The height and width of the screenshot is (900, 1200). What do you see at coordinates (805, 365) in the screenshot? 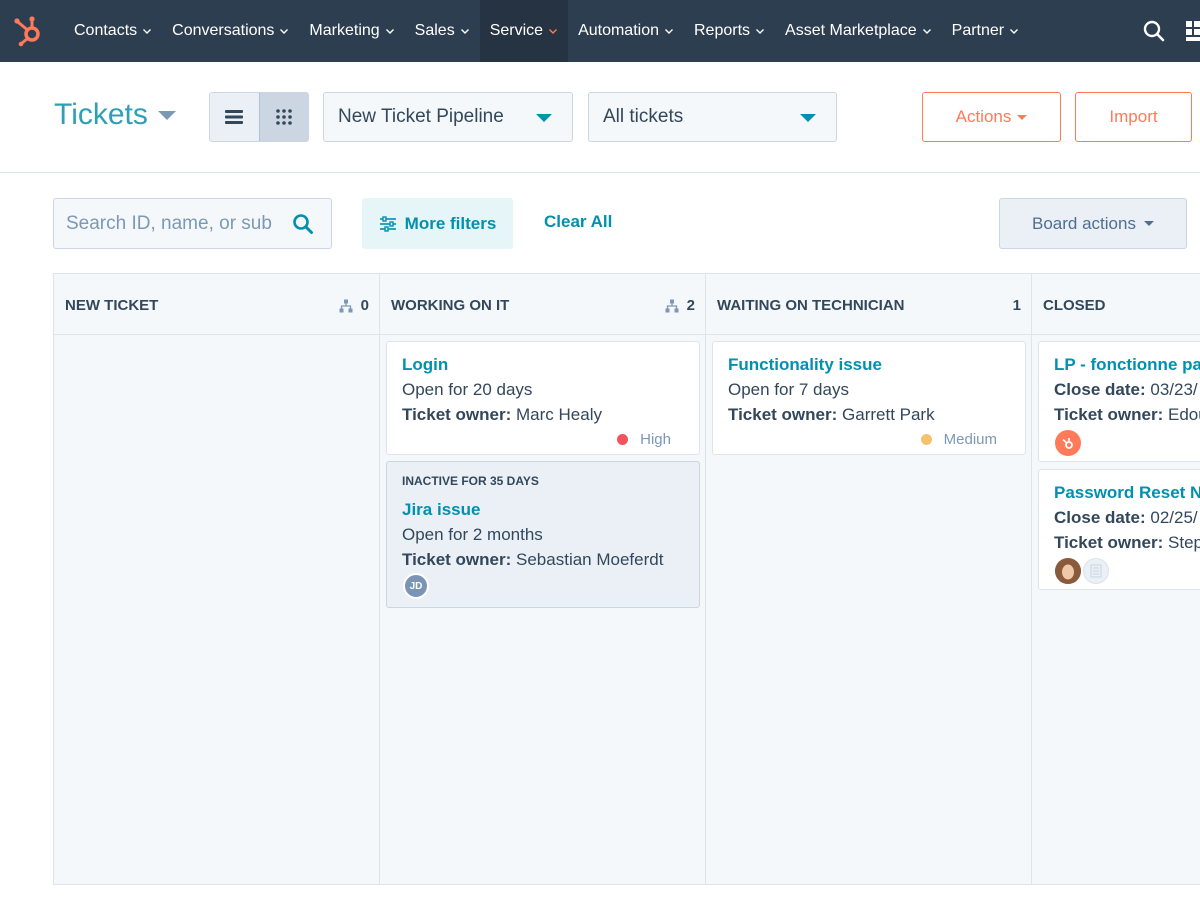
I see `ticket-title: Functionality issue` at bounding box center [805, 365].